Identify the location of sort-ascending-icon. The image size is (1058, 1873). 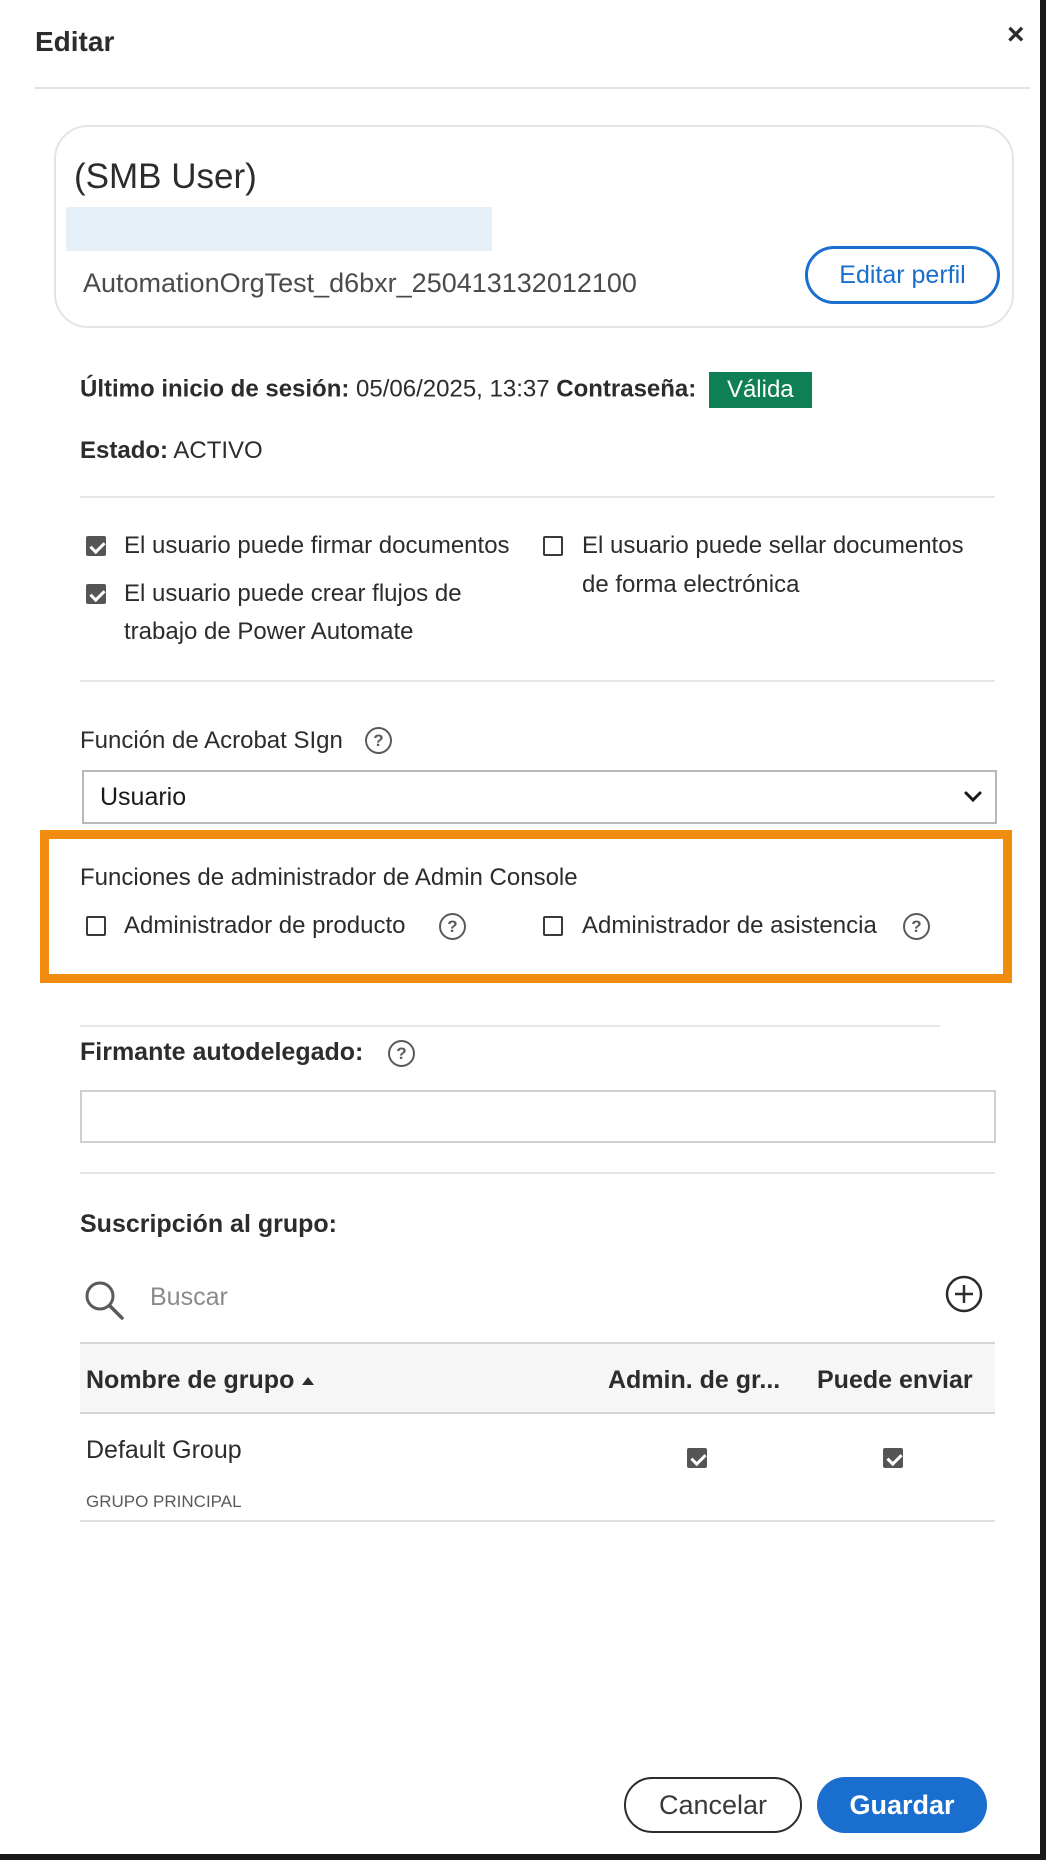
(308, 1381).